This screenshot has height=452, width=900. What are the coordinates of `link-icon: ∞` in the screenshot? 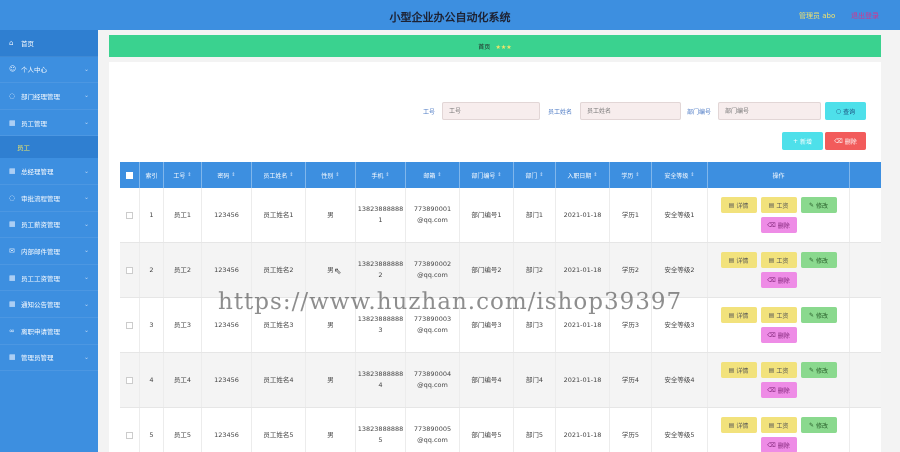 It's located at (12, 330).